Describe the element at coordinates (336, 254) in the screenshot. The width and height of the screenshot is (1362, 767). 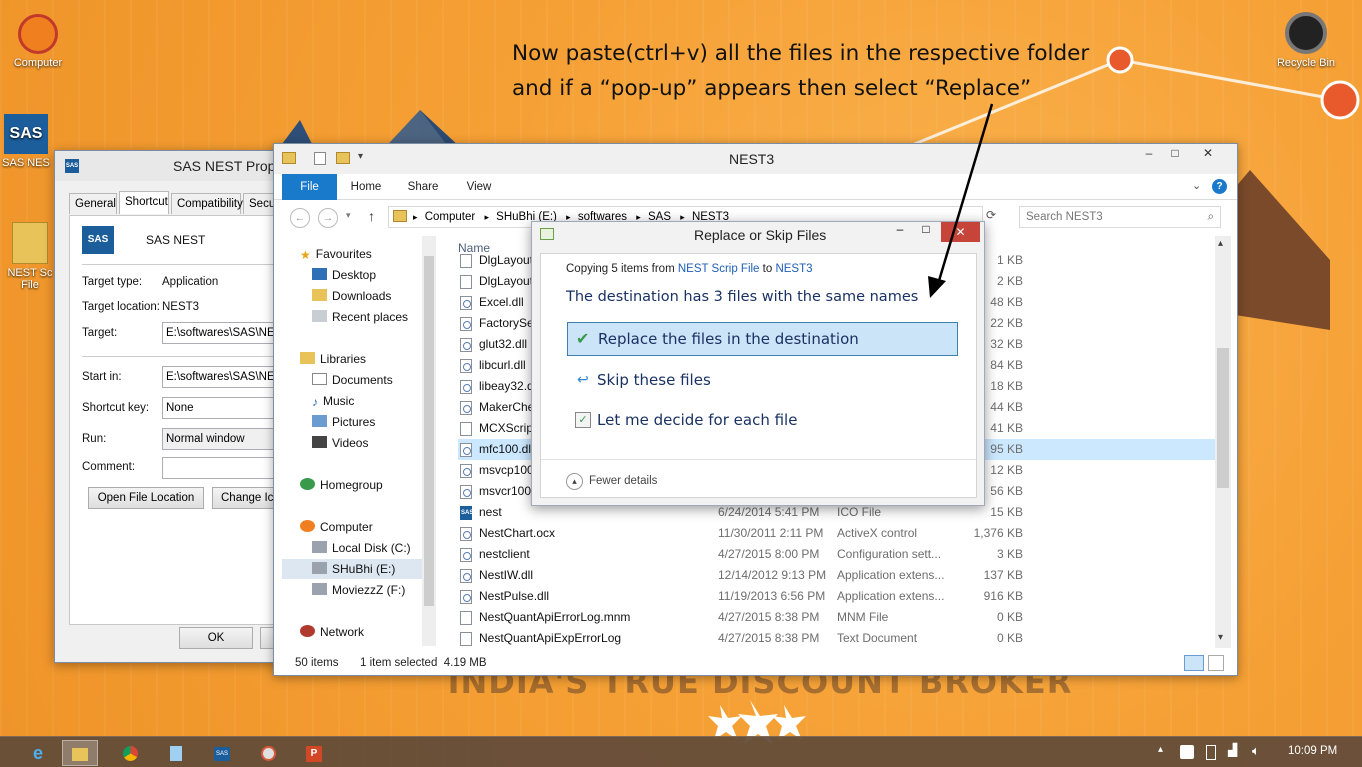
I see `nav-favourites: ★ Favourites` at that location.